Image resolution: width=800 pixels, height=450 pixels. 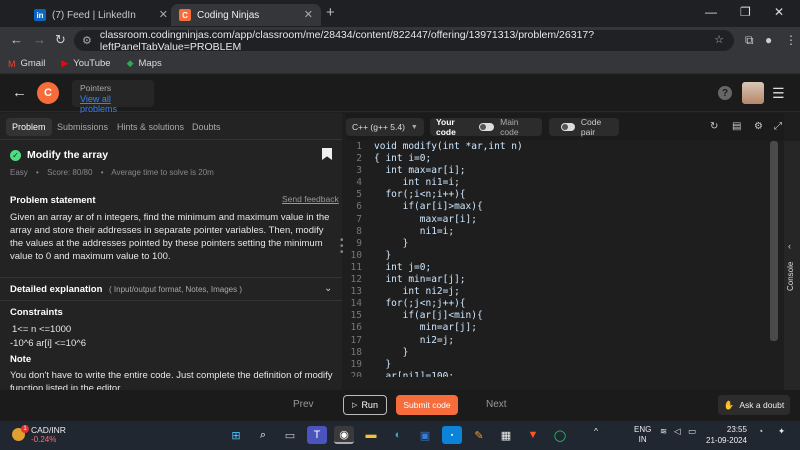 I want to click on tab-doubts: Doubts, so click(x=206, y=127).